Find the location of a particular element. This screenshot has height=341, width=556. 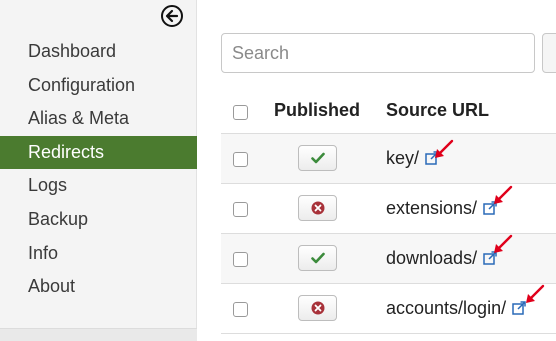

search-button is located at coordinates (549, 53).